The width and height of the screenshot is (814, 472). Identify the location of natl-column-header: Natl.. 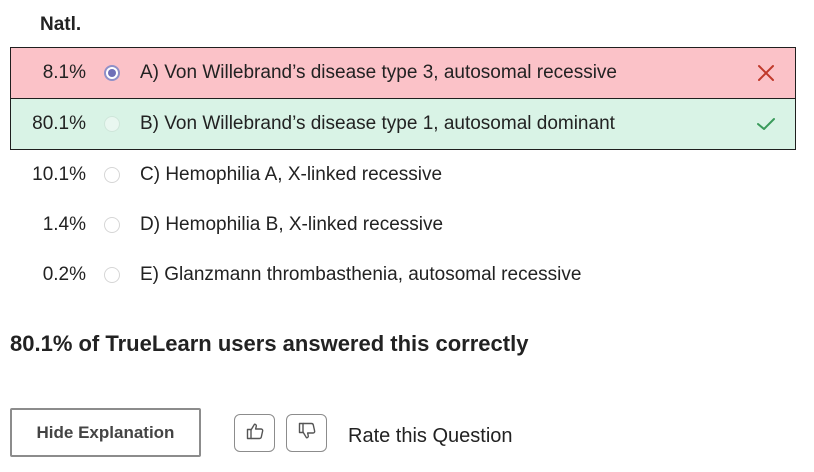
(61, 24).